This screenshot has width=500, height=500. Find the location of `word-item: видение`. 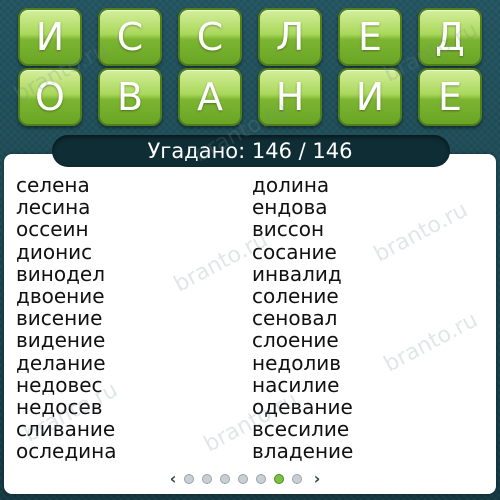

word-item: видение is located at coordinates (61, 340).